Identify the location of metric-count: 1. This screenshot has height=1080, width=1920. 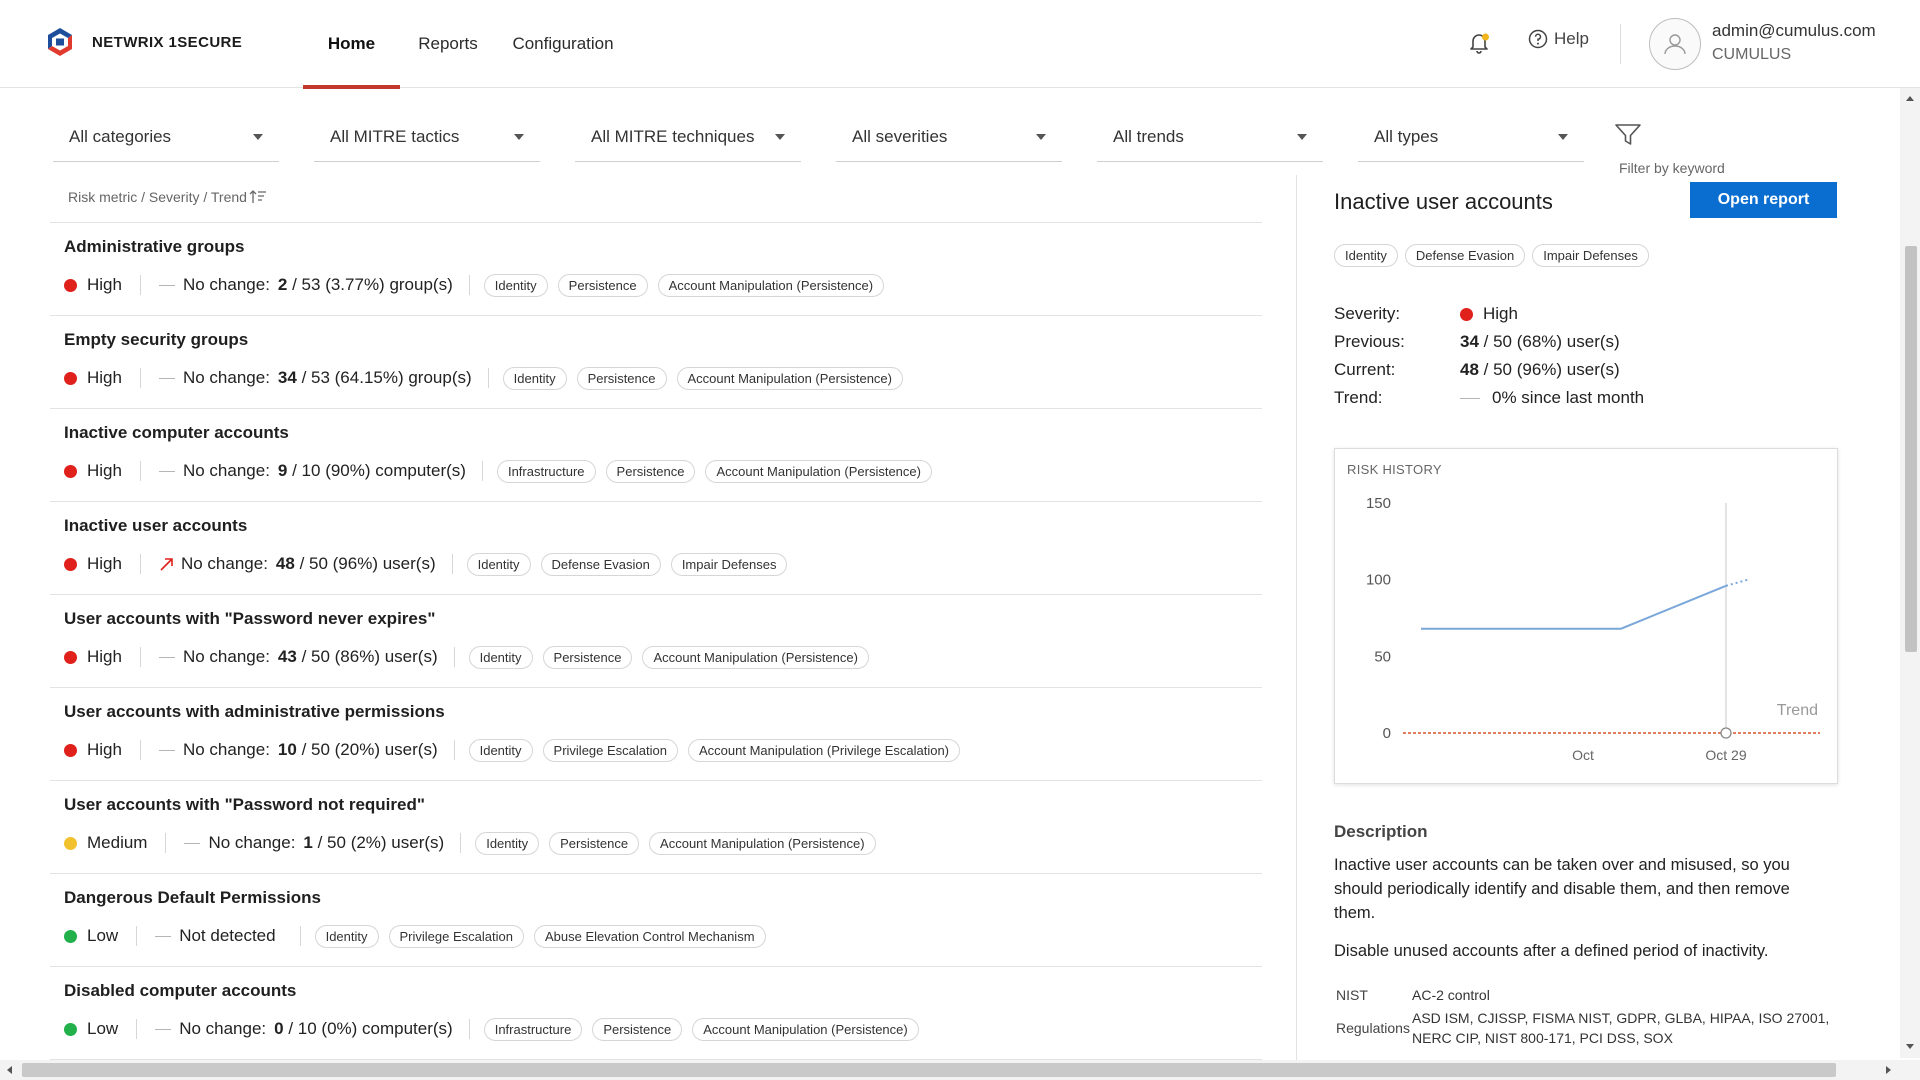
(308, 842).